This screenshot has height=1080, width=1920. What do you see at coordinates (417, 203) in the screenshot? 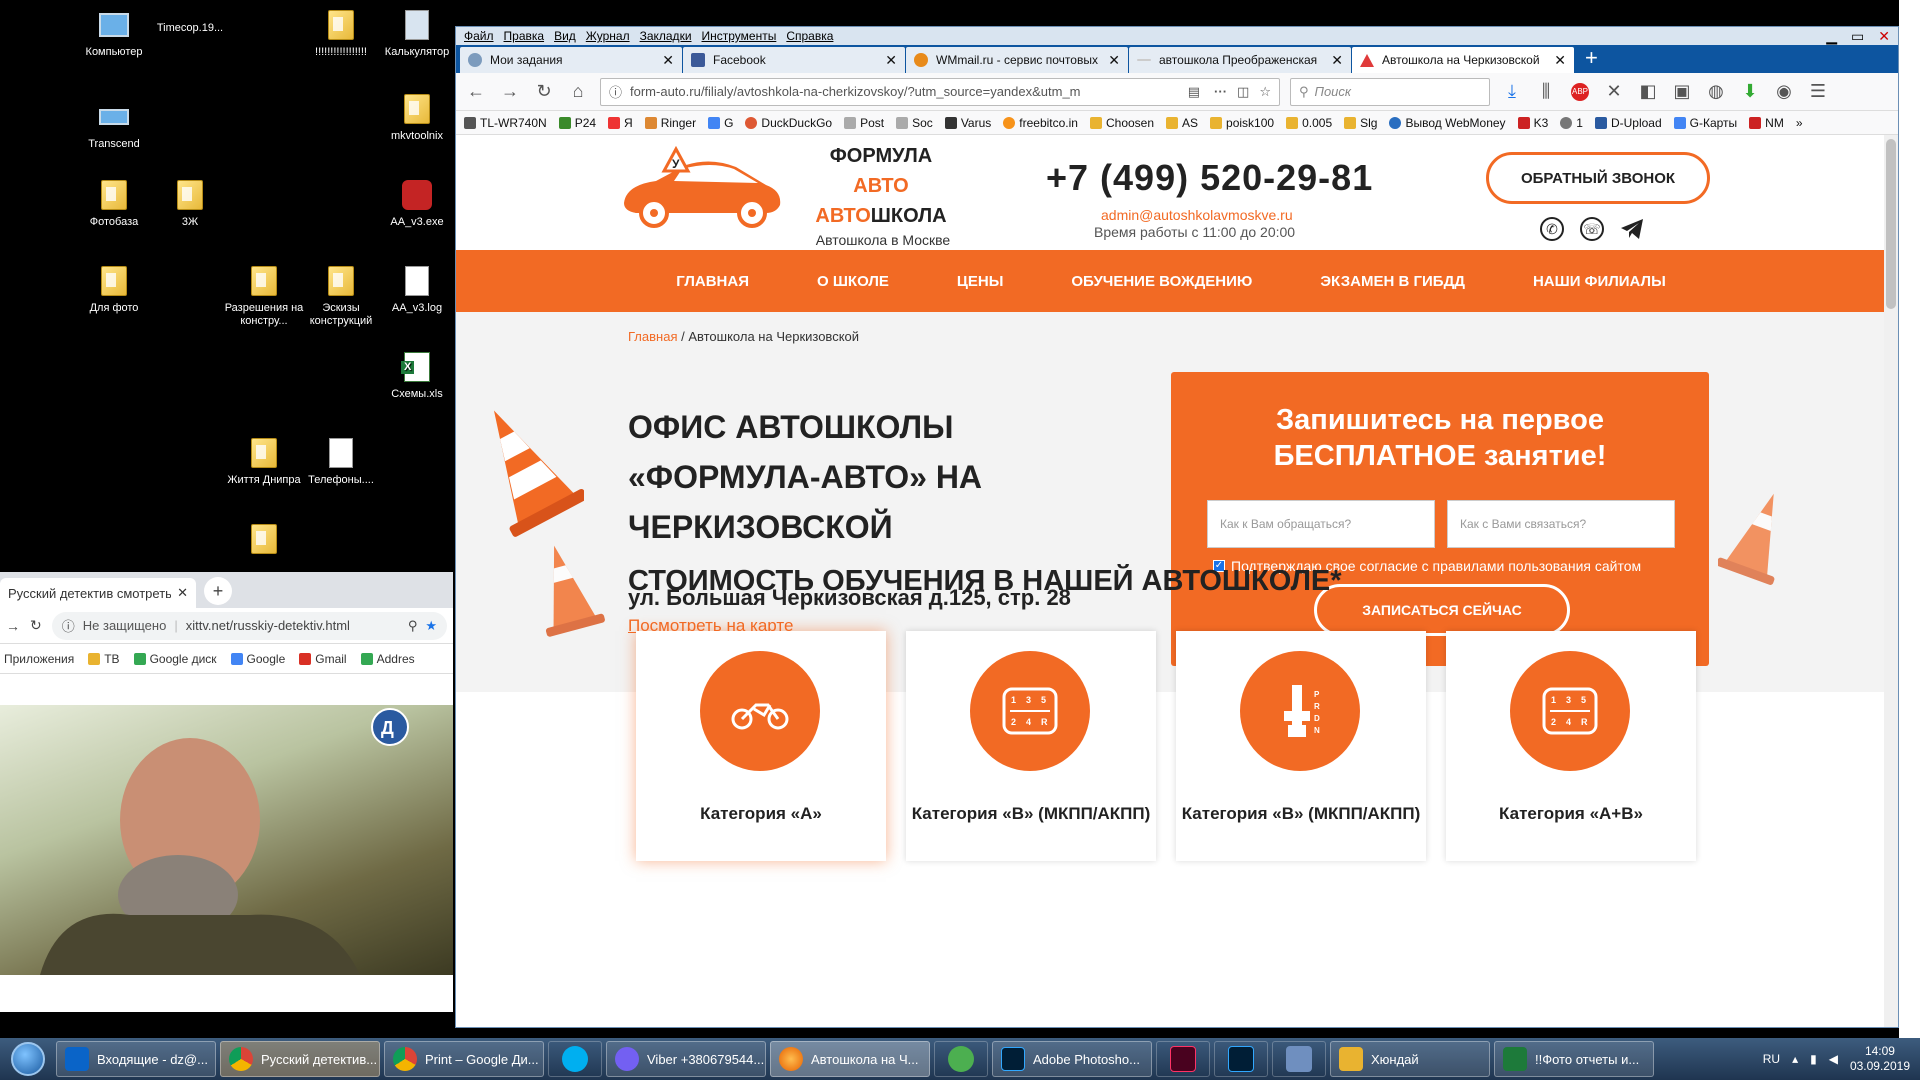
I see `desktop-icon-aa-exe: AA_v3.exe` at bounding box center [417, 203].